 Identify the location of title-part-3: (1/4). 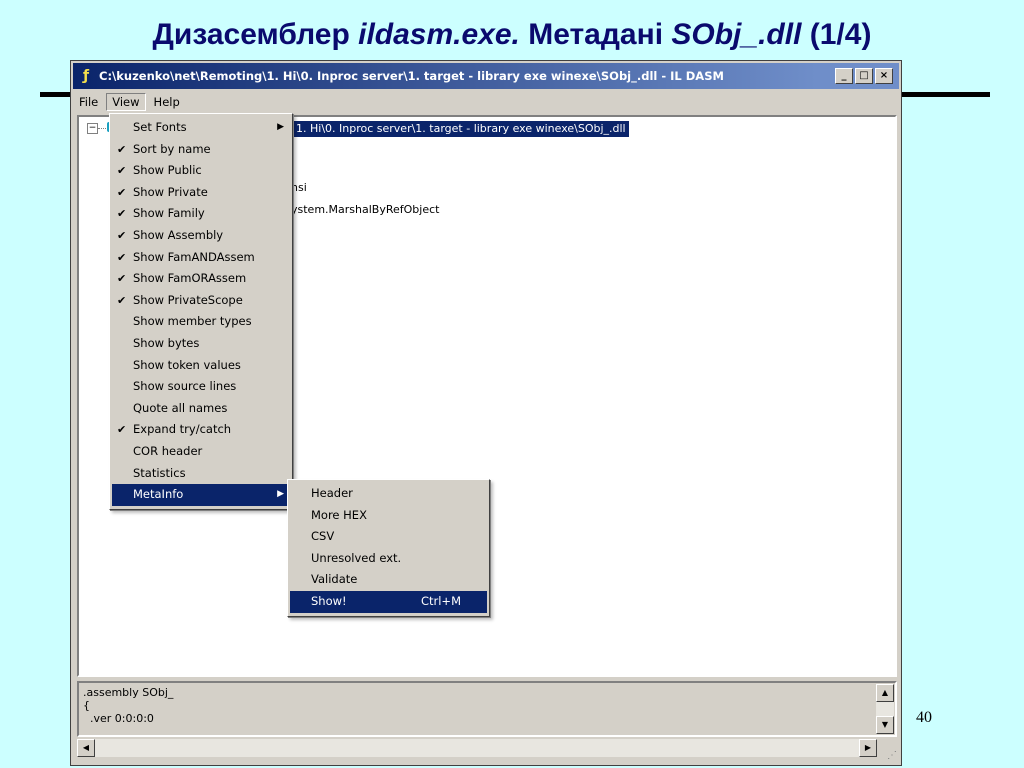
(836, 34).